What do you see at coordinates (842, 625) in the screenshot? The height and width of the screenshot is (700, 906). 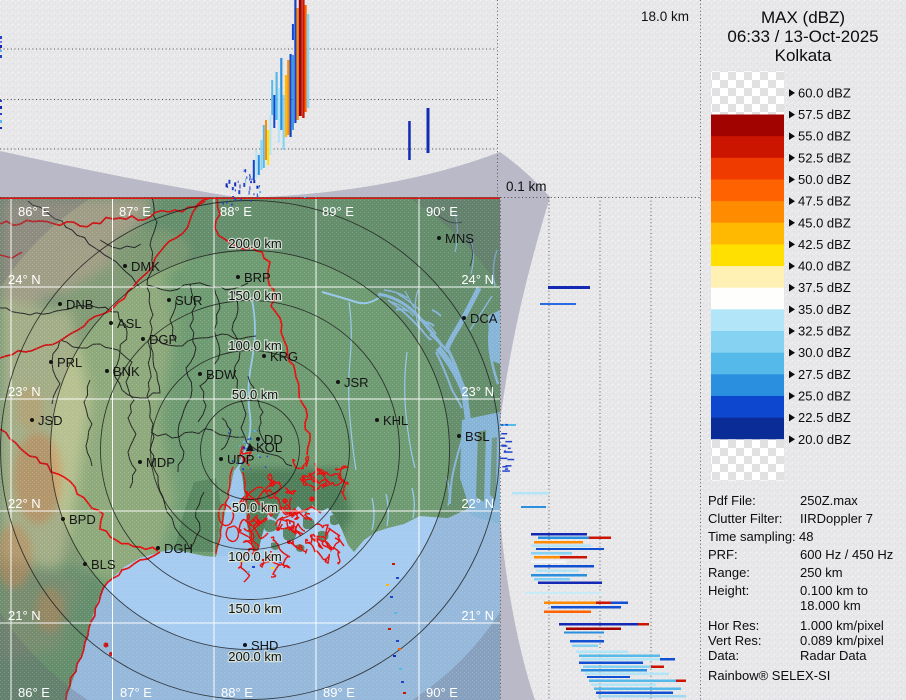 I see `svg-text: 1.000 km/pixel` at bounding box center [842, 625].